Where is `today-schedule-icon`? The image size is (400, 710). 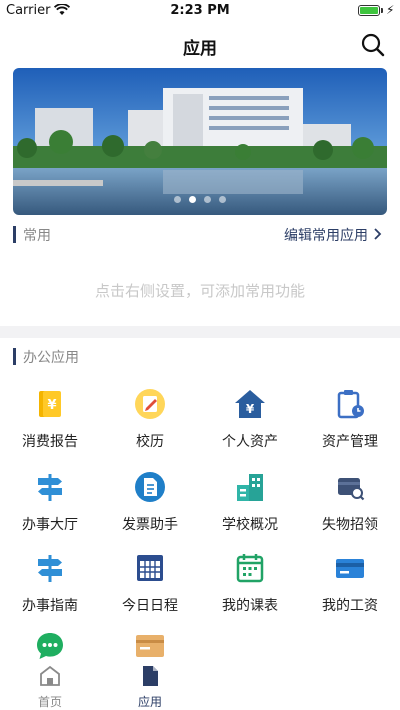
today-schedule-icon is located at coordinates (150, 568).